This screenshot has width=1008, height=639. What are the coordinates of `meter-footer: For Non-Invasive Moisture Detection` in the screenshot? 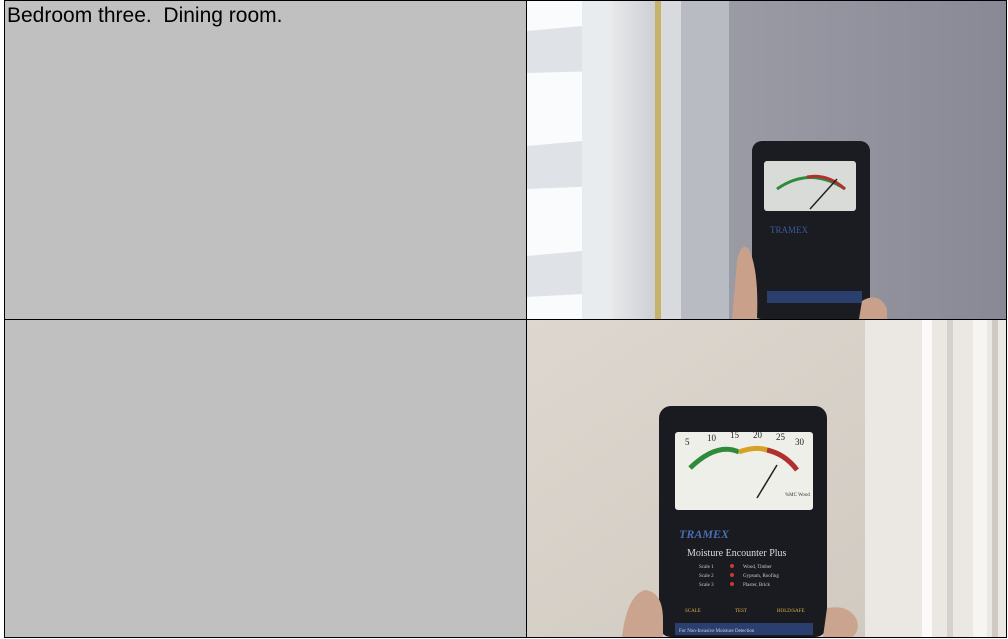 It's located at (717, 631).